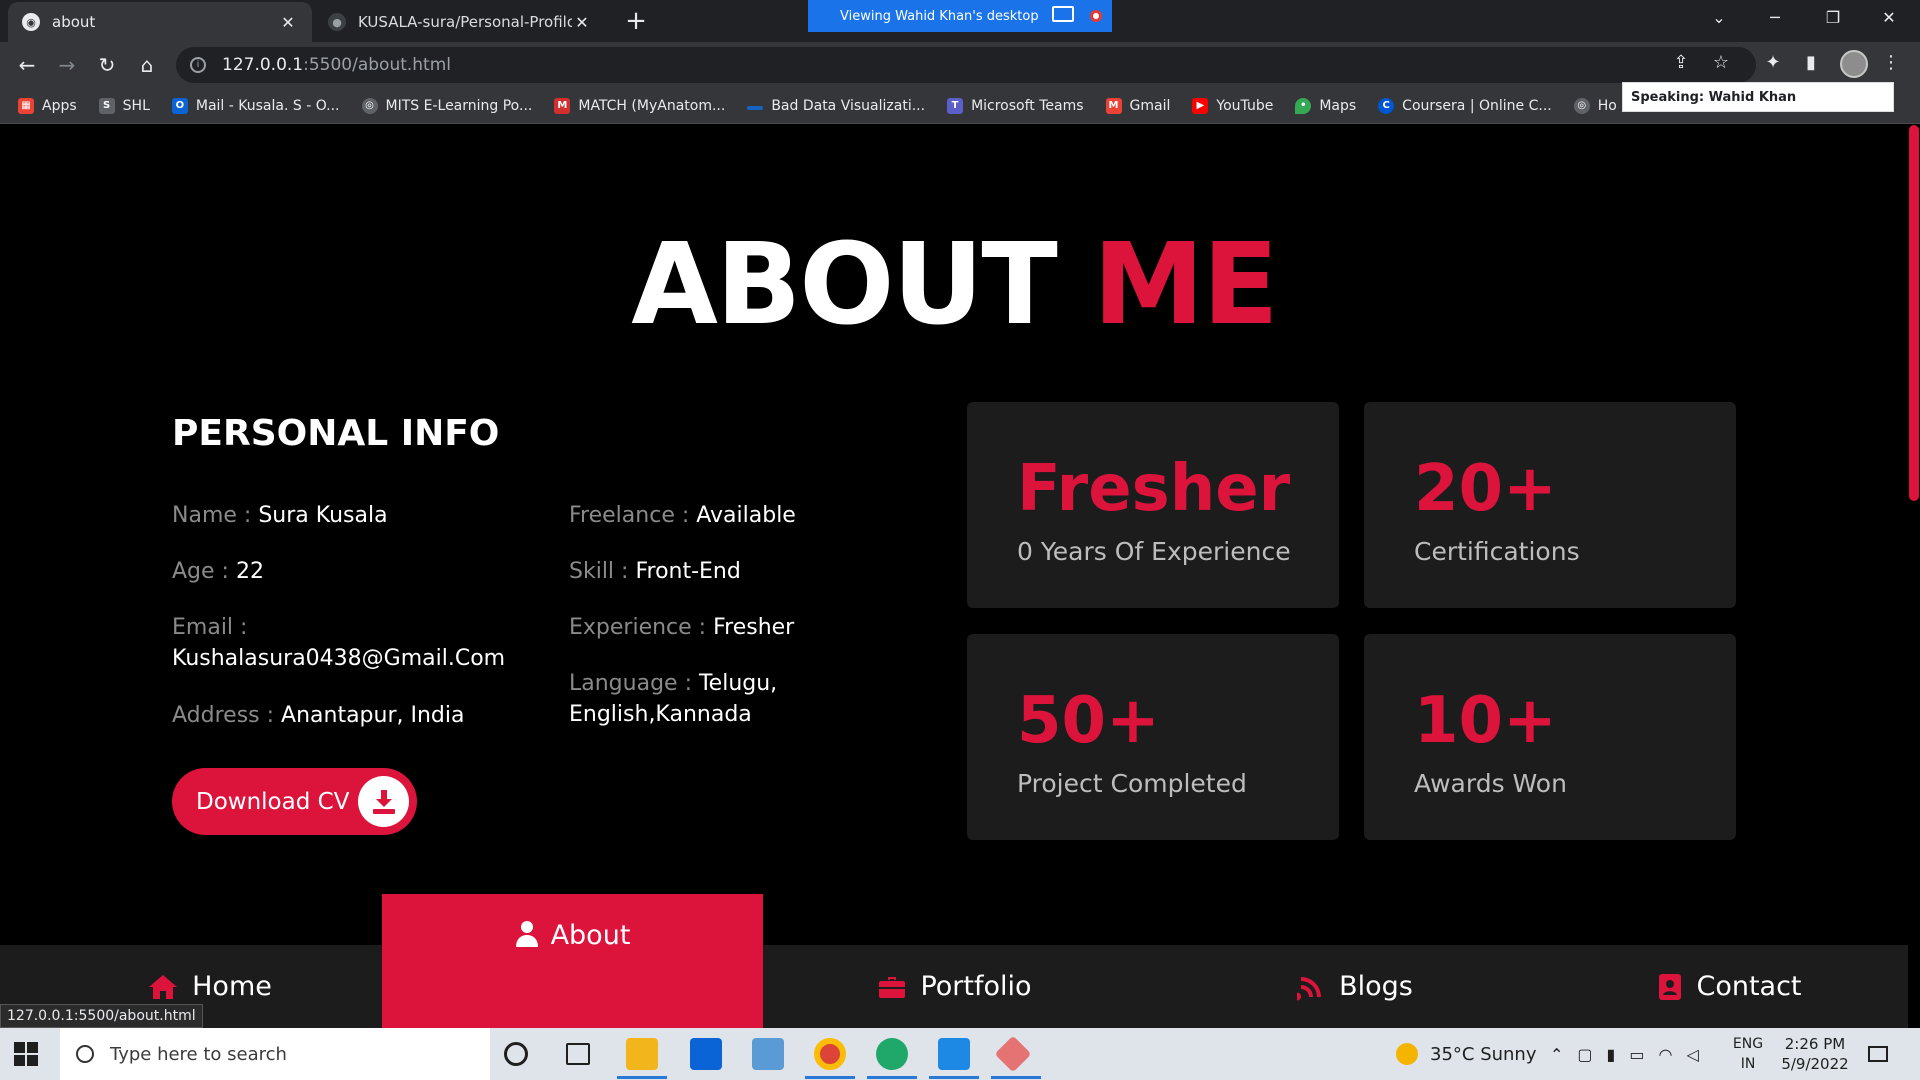 Image resolution: width=1920 pixels, height=1080 pixels. Describe the element at coordinates (955, 105) in the screenshot. I see `teams-icon: T` at that location.